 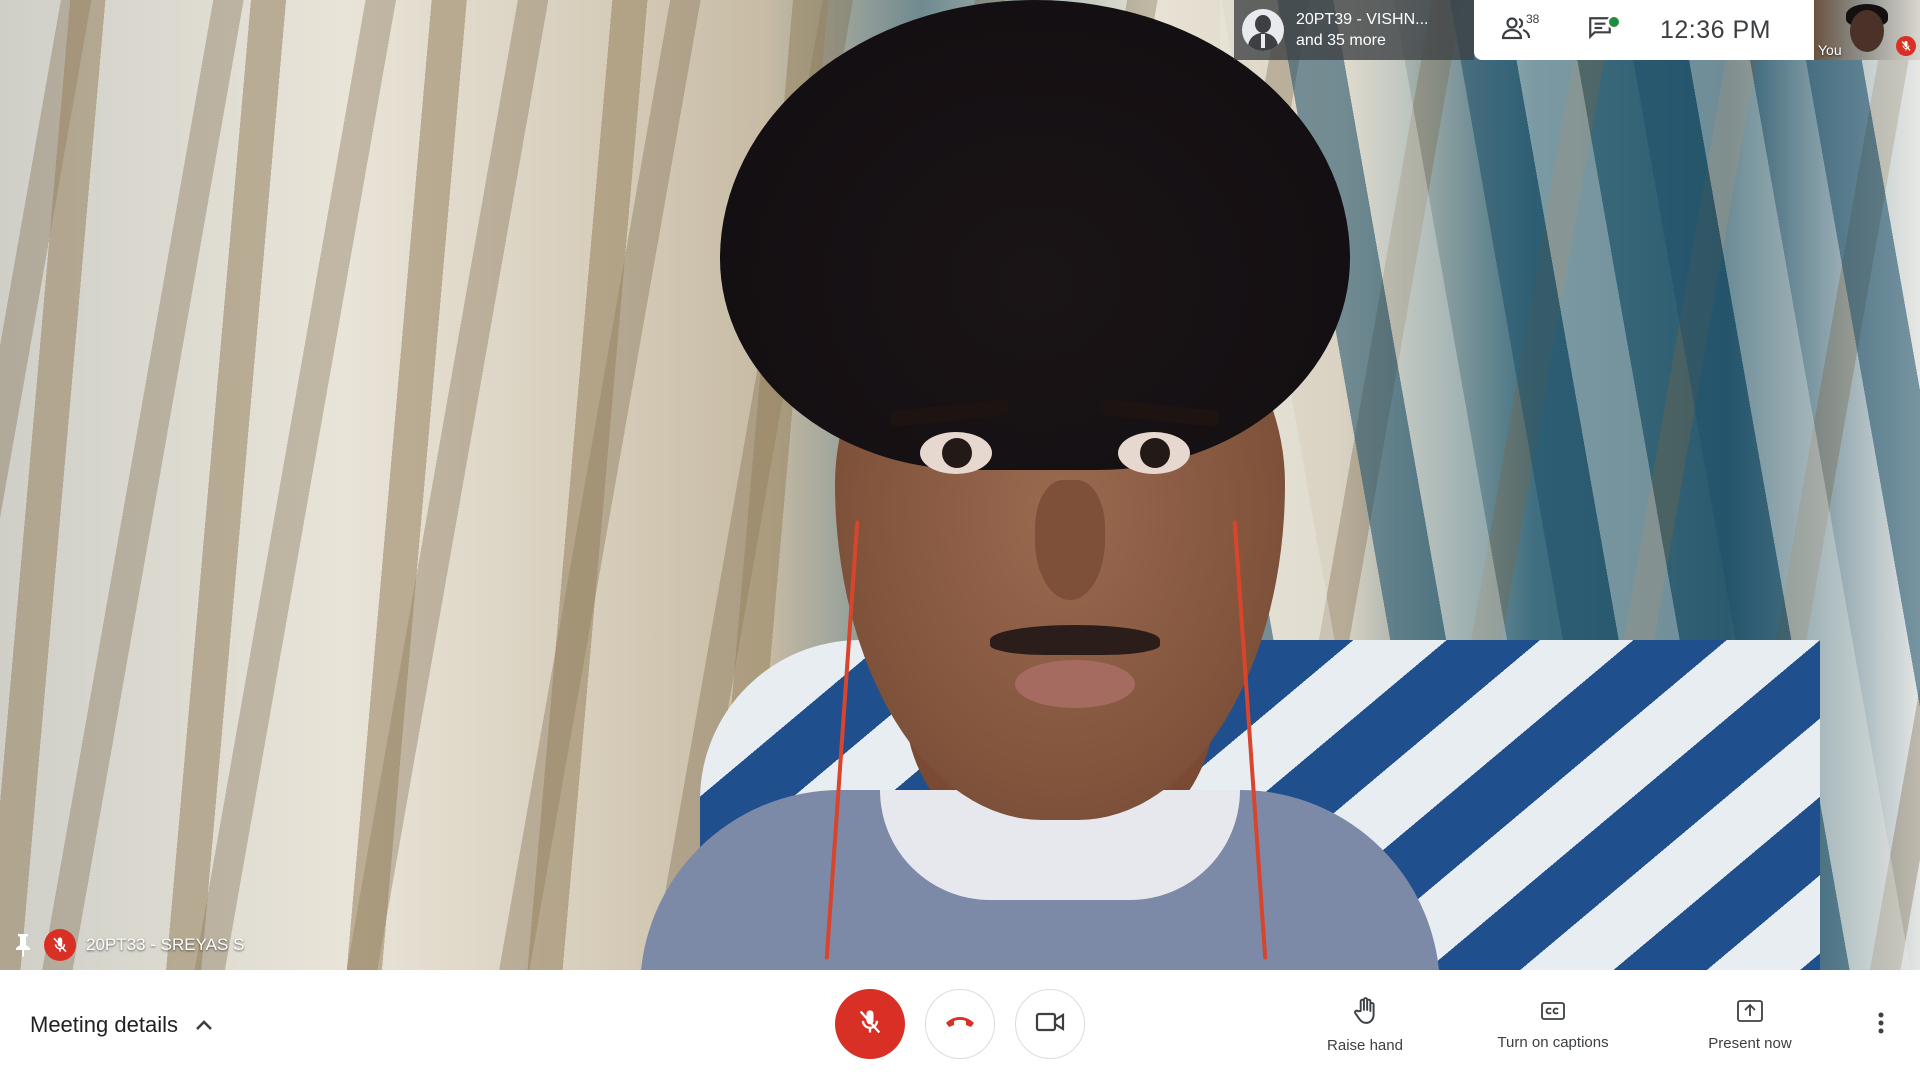 I want to click on chat-button, so click(x=1600, y=30).